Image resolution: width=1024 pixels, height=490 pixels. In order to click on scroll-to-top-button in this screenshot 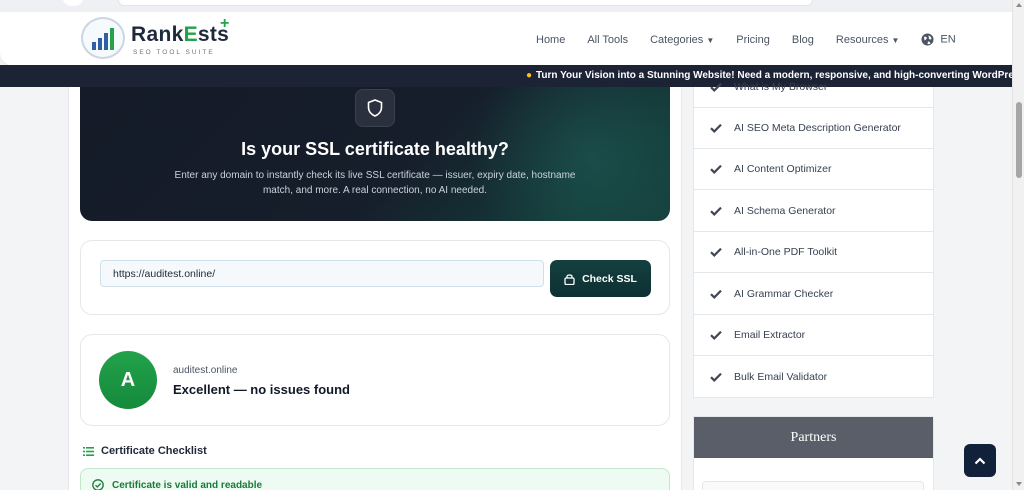, I will do `click(980, 460)`.